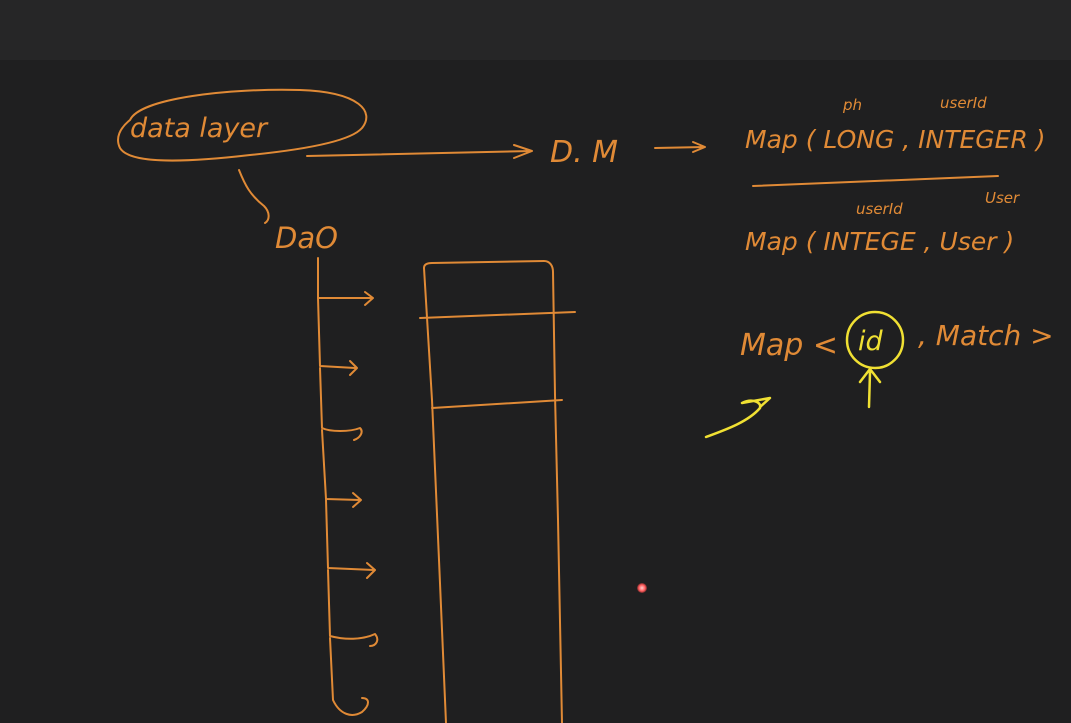  What do you see at coordinates (642, 588) in the screenshot?
I see `laser-pointer-icon` at bounding box center [642, 588].